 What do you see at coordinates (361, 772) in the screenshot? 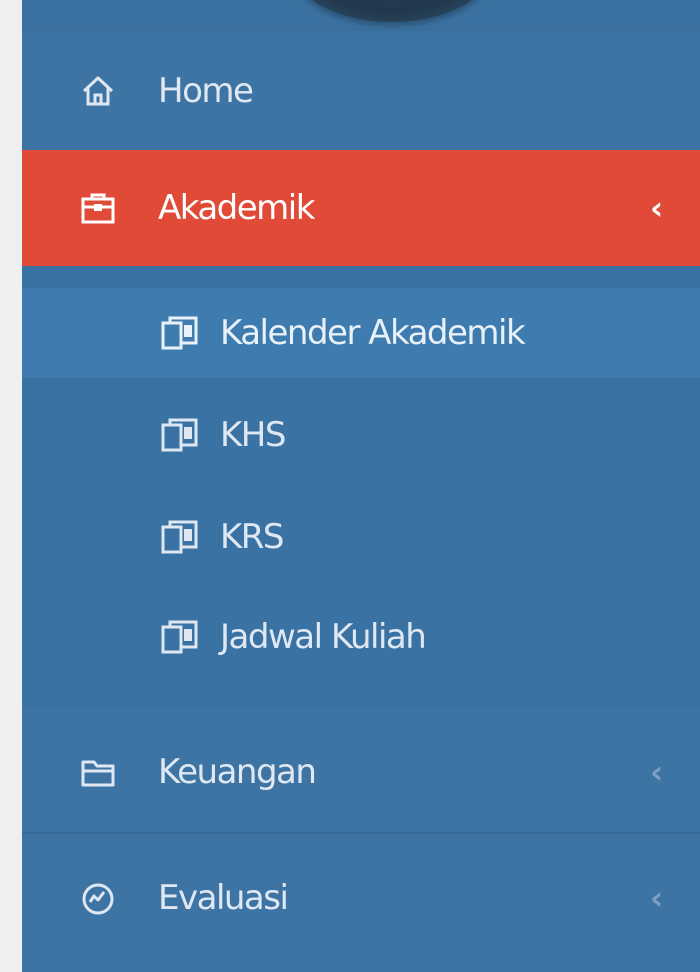
I see `sidebar-item-keuangan: Keuangan ‹` at bounding box center [361, 772].